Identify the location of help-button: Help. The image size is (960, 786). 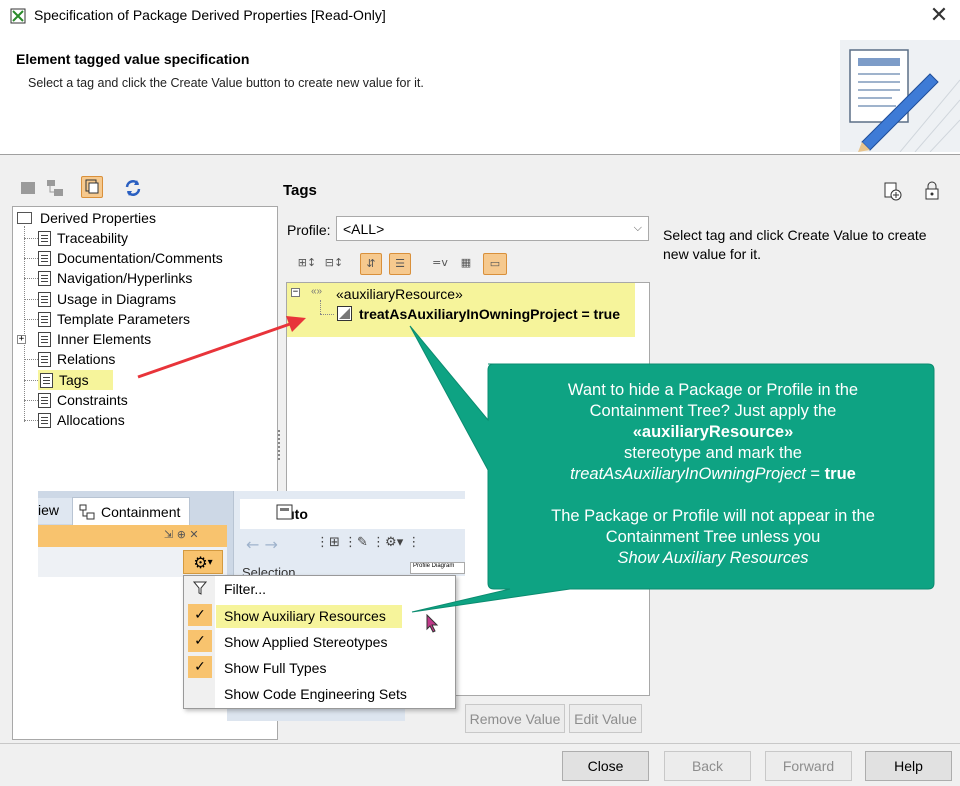
(908, 766).